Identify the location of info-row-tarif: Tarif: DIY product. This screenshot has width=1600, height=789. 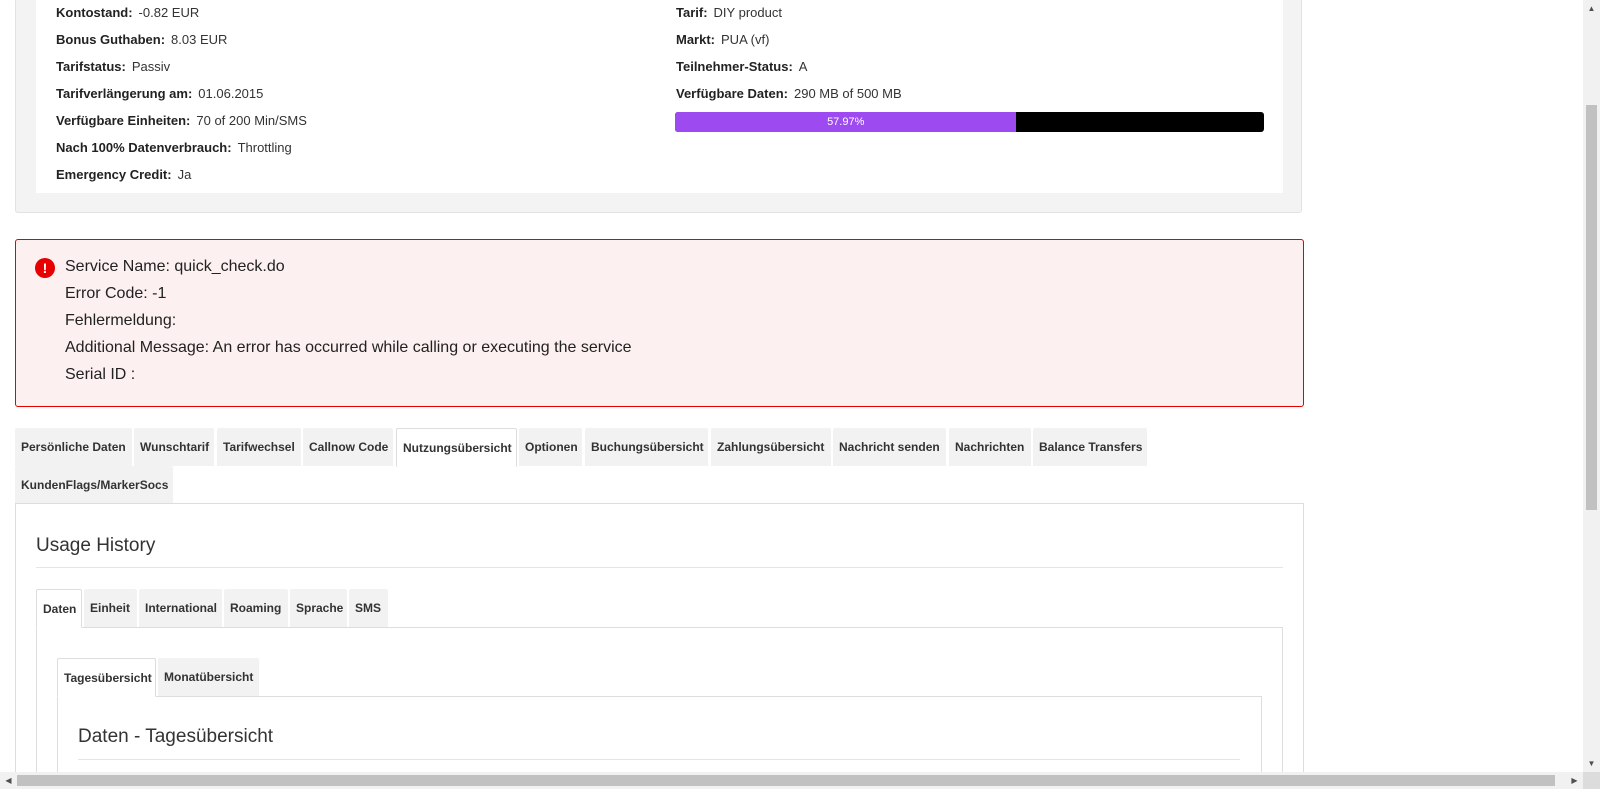
(729, 12).